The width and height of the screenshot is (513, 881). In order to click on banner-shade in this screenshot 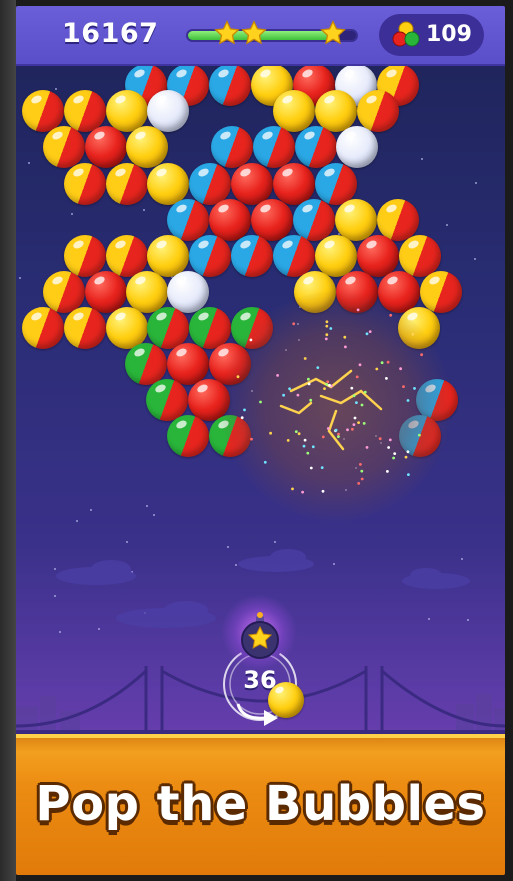, I will do `click(260, 745)`.